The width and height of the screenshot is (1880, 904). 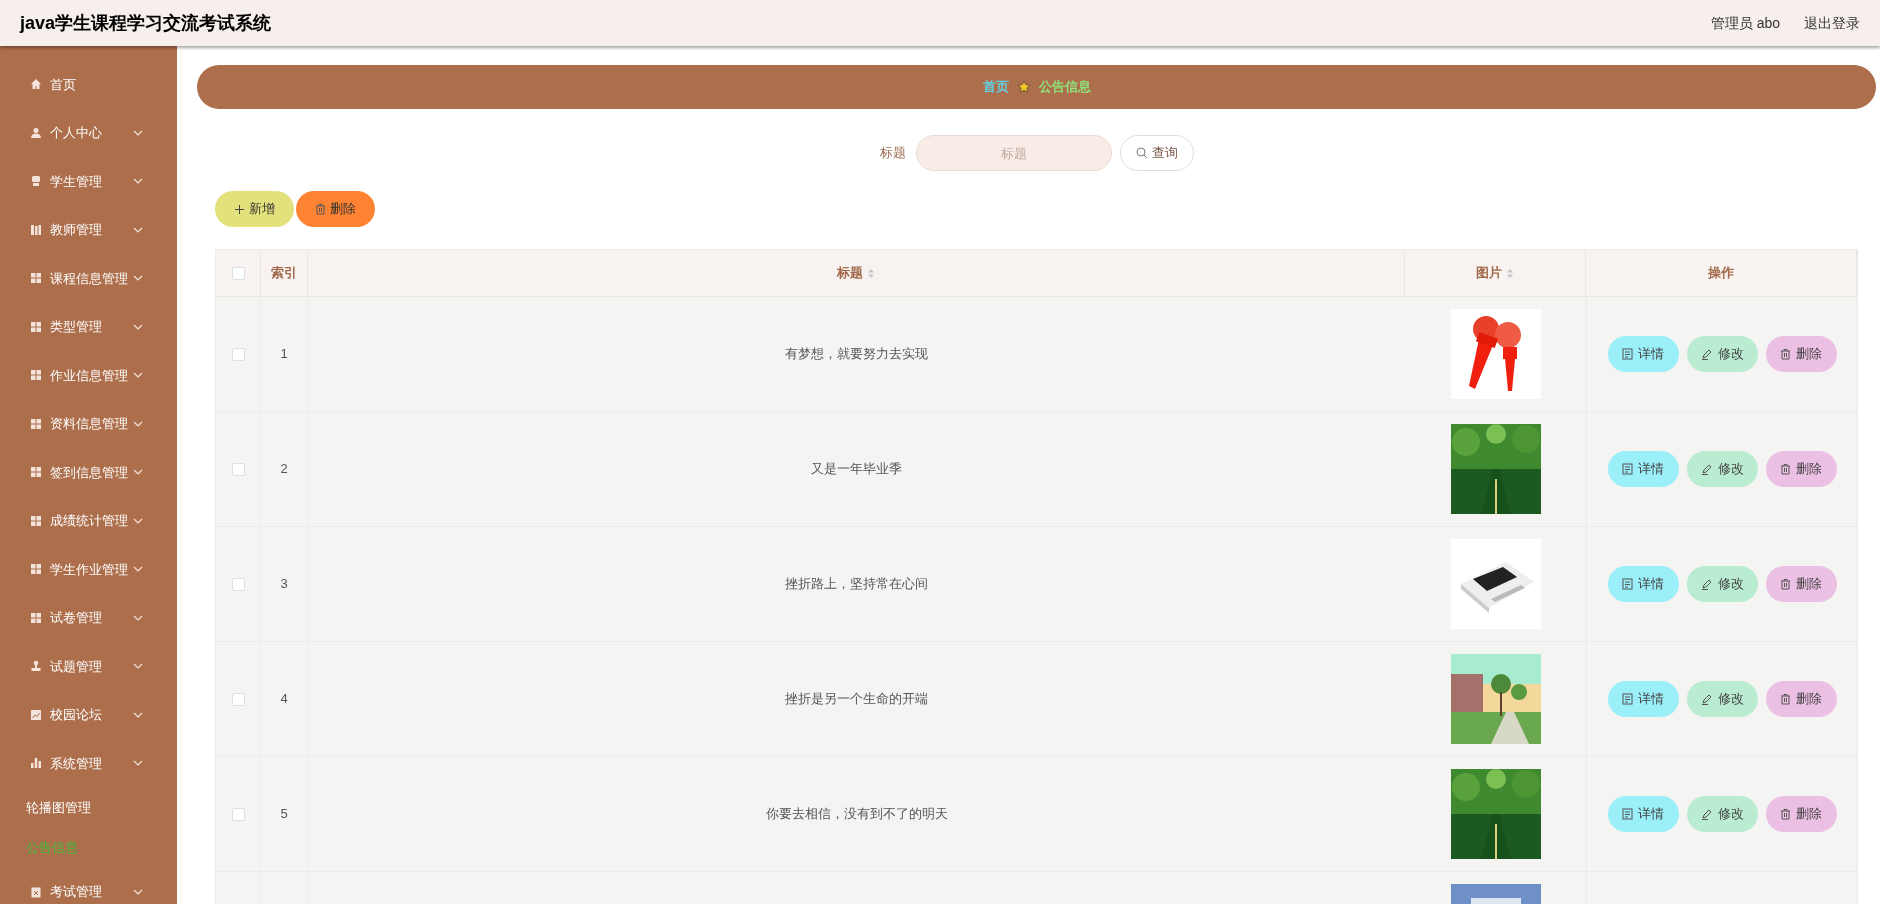 What do you see at coordinates (88, 375) in the screenshot?
I see `sidebar-item: 作业信息管理` at bounding box center [88, 375].